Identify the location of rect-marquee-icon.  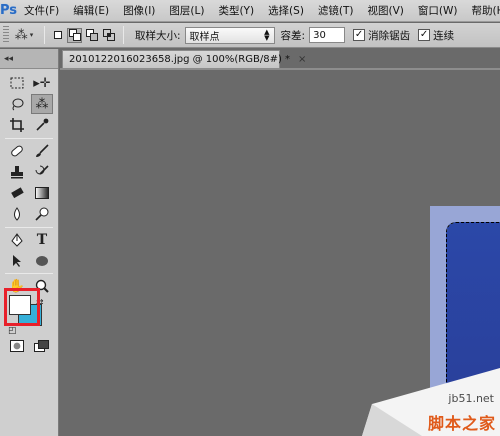
(17, 83).